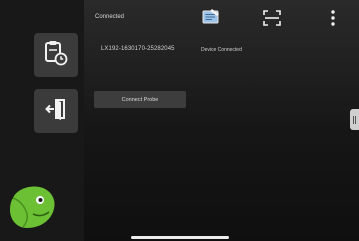  I want to click on home-indicator, so click(180, 237).